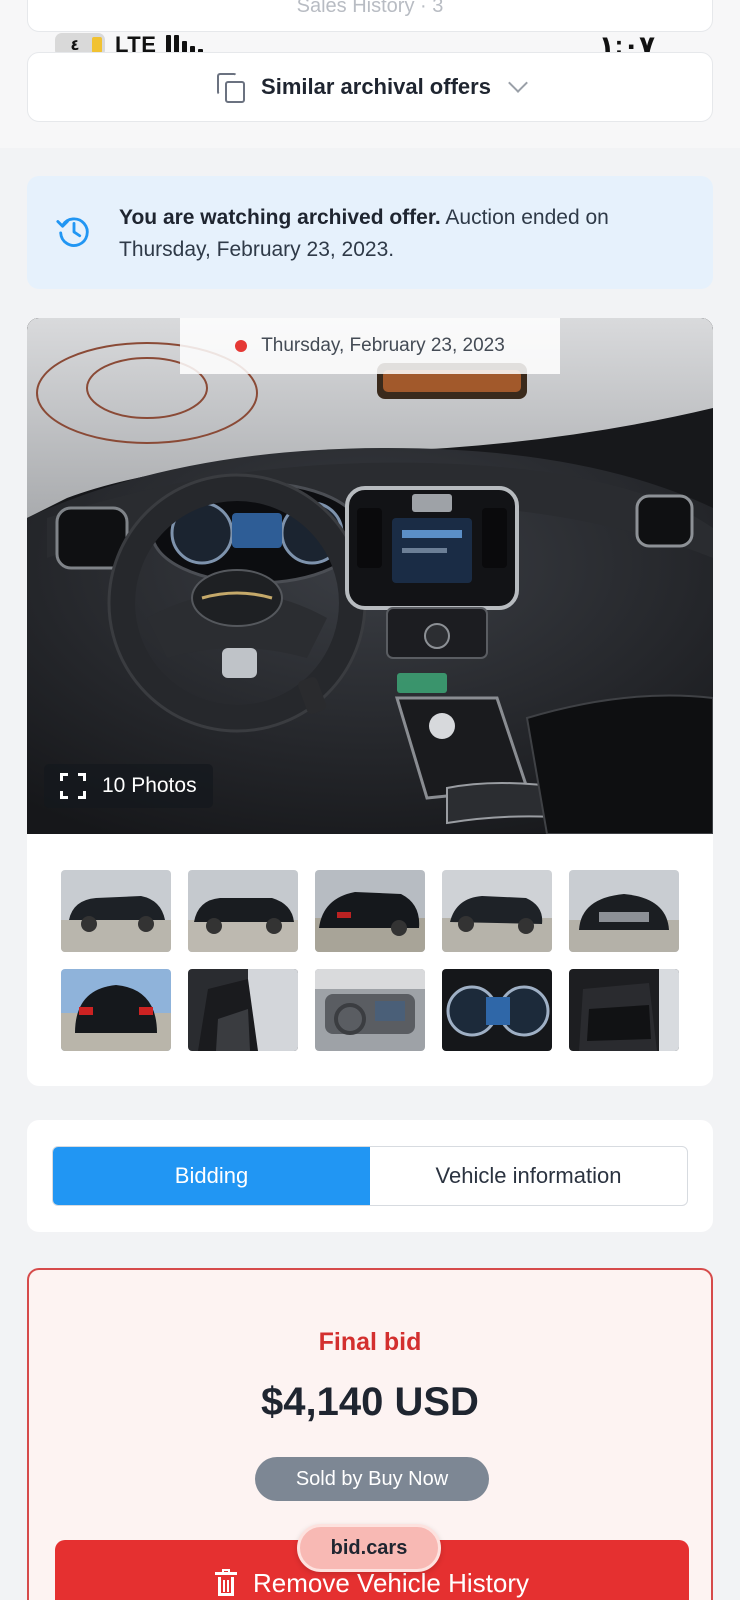 This screenshot has width=740, height=1600. What do you see at coordinates (391, 1583) in the screenshot?
I see `remove-history-label: Remove Vehicle History` at bounding box center [391, 1583].